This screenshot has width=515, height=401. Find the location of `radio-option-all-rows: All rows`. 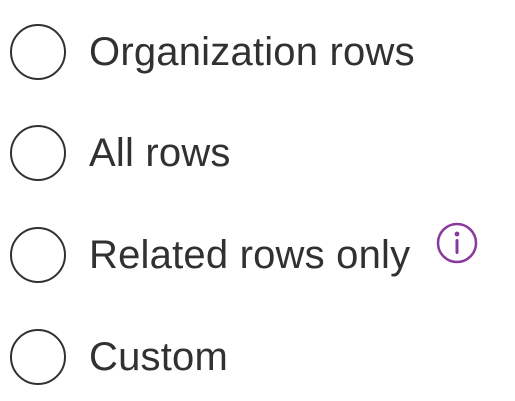

radio-option-all-rows: All rows is located at coordinates (120, 153).